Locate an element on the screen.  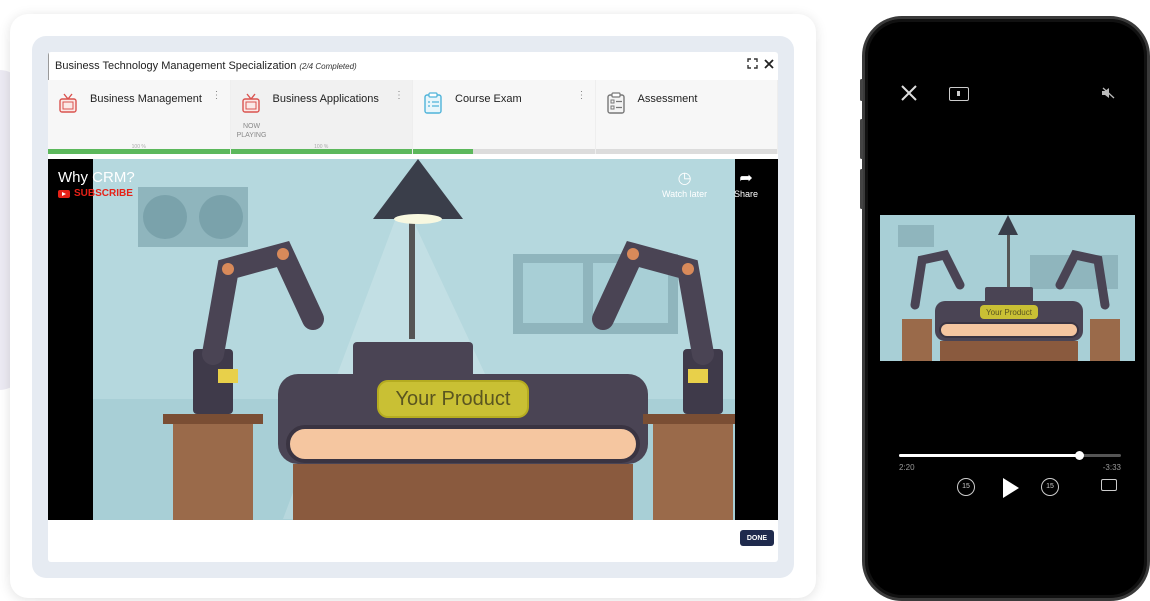
play-icon is located at coordinates (1011, 488).